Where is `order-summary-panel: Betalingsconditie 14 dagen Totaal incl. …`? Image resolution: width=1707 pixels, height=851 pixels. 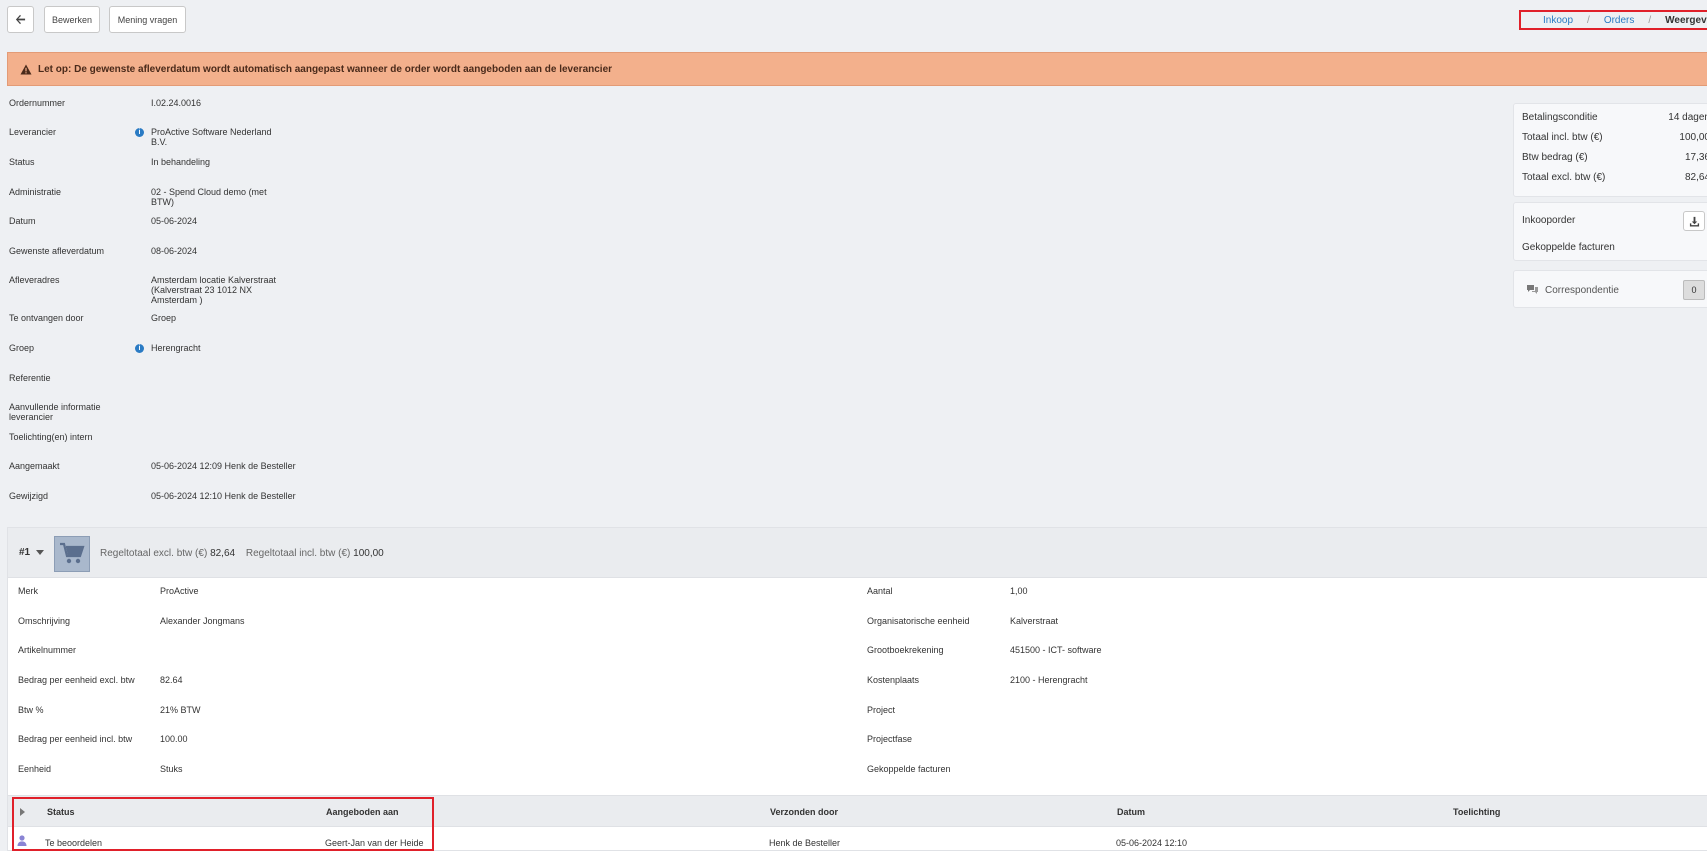
order-summary-panel: Betalingsconditie 14 dagen Totaal incl. … is located at coordinates (1610, 150).